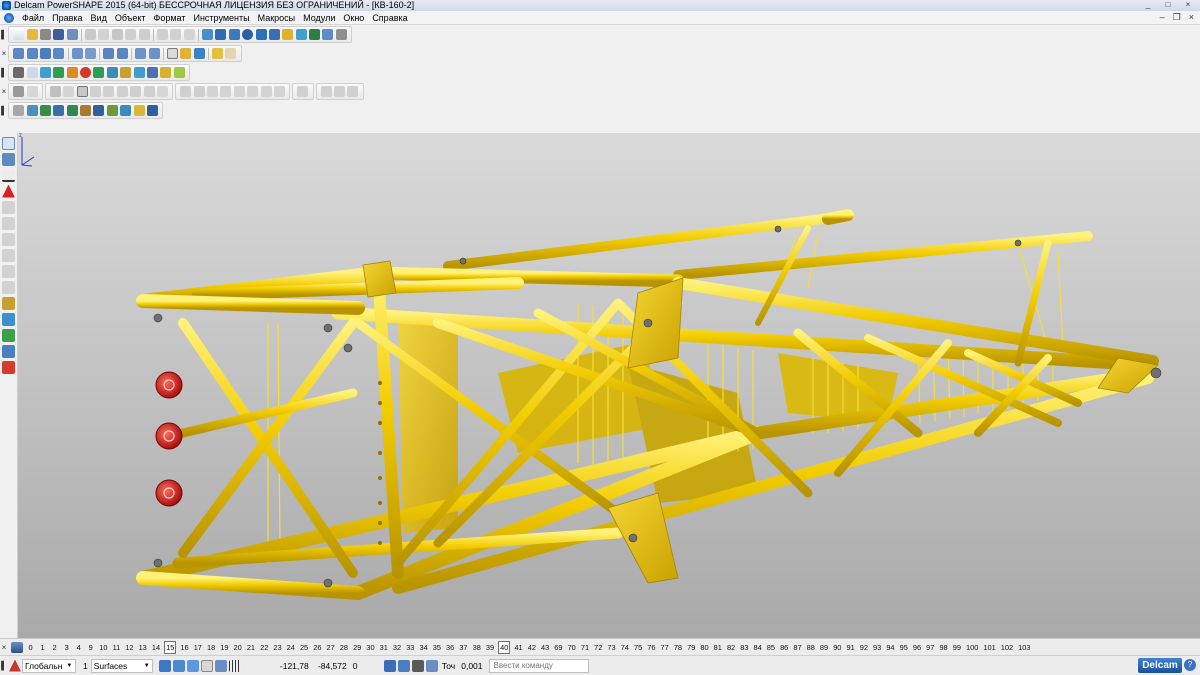 The image size is (1200, 675). Describe the element at coordinates (184, 647) in the screenshot. I see `layer-number: 16` at that location.